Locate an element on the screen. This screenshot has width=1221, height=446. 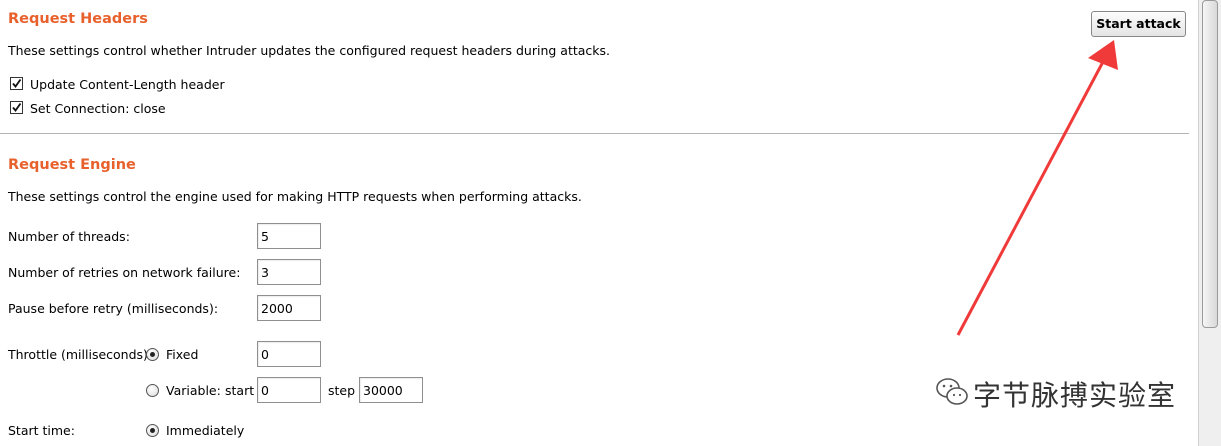
throttle-fixed-radio is located at coordinates (152, 354).